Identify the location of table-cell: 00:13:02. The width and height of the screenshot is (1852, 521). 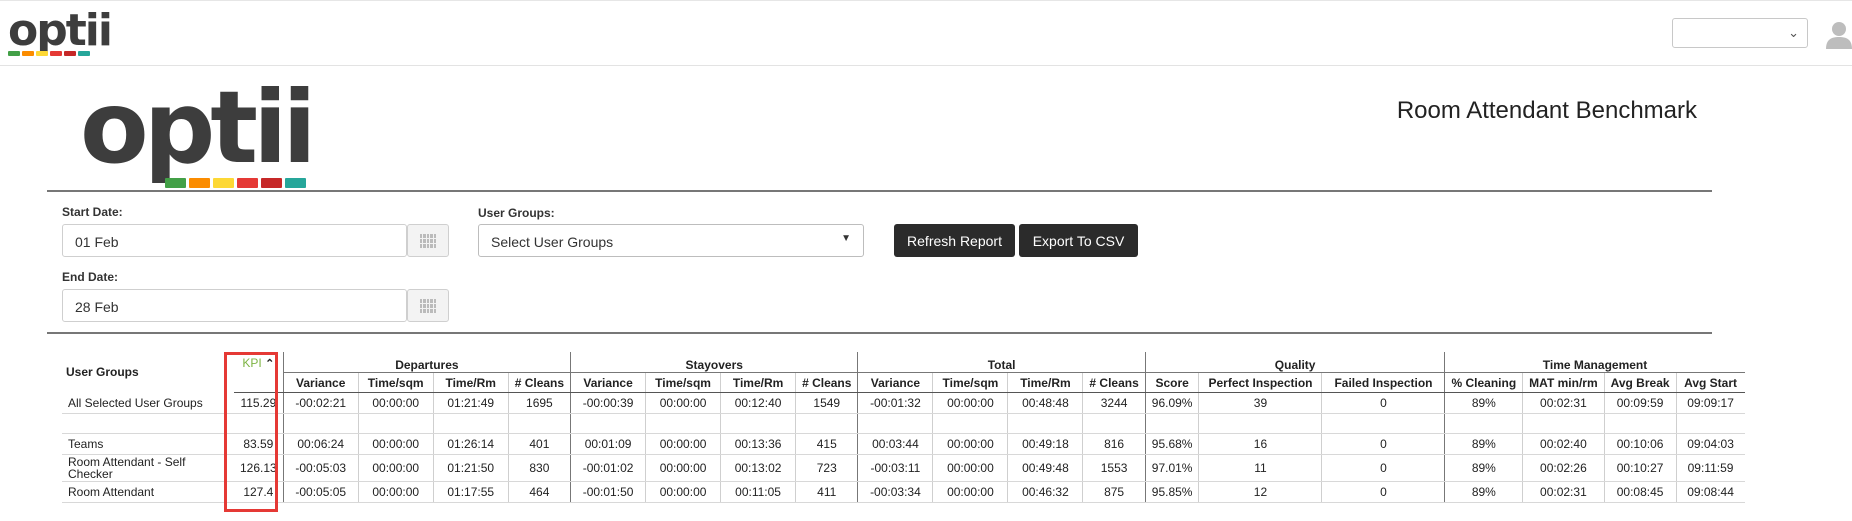
(758, 468).